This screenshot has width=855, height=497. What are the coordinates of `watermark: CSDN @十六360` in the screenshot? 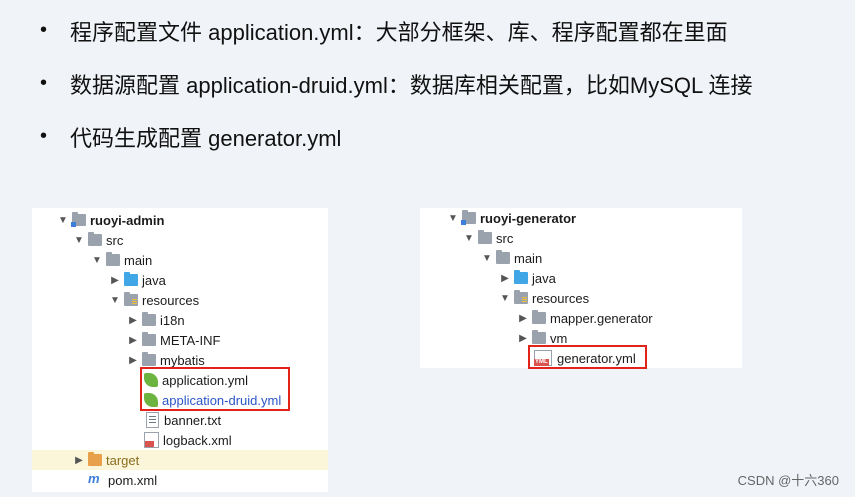 It's located at (788, 480).